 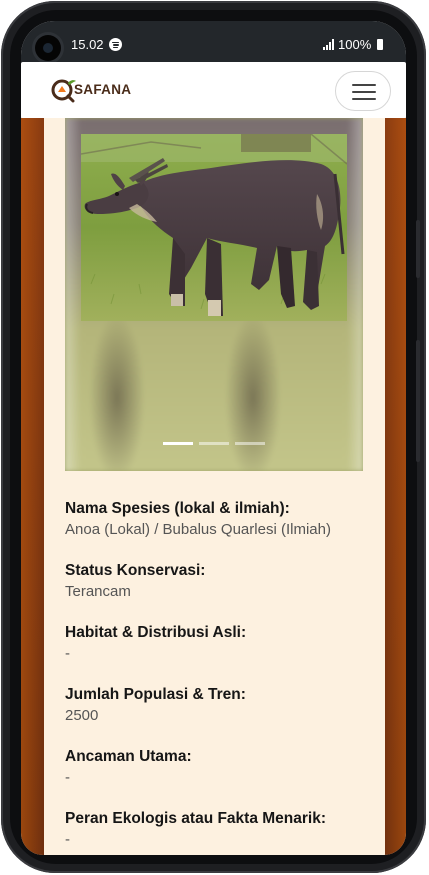 What do you see at coordinates (363, 91) in the screenshot?
I see `menu-toggle-button` at bounding box center [363, 91].